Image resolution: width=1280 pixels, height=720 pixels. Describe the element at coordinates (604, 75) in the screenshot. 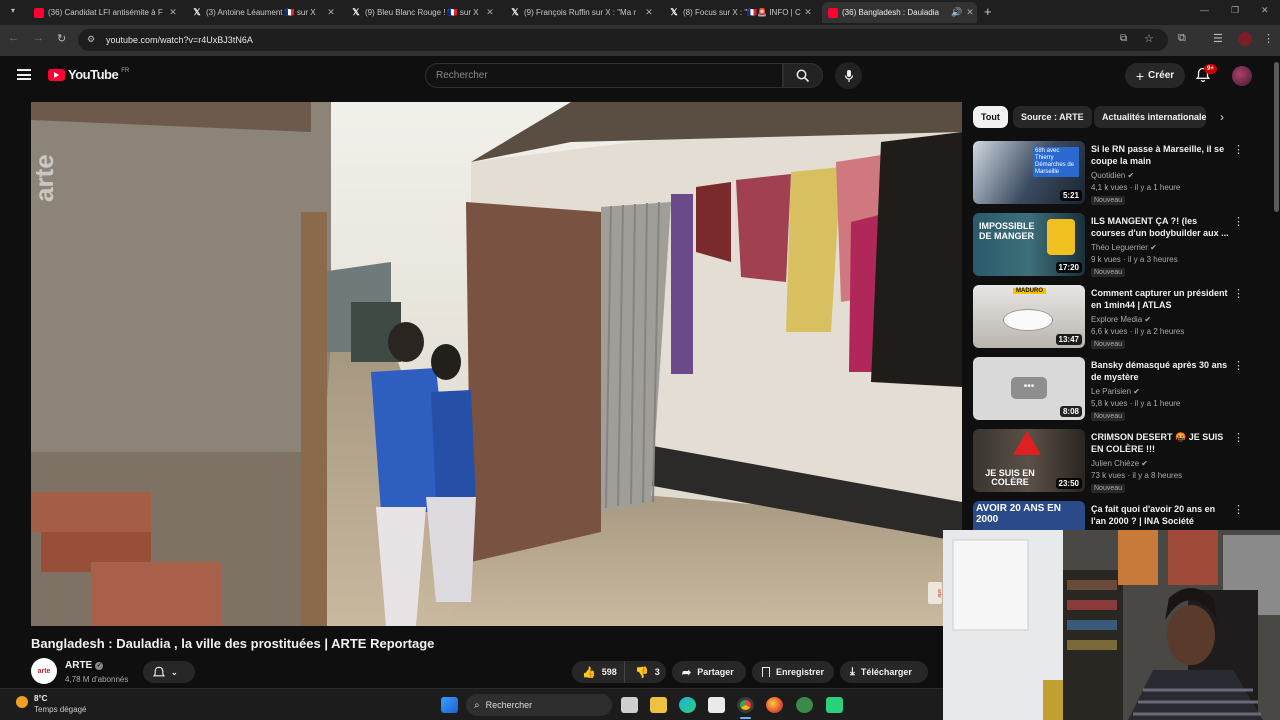

I see `search-input: Rechercher` at that location.